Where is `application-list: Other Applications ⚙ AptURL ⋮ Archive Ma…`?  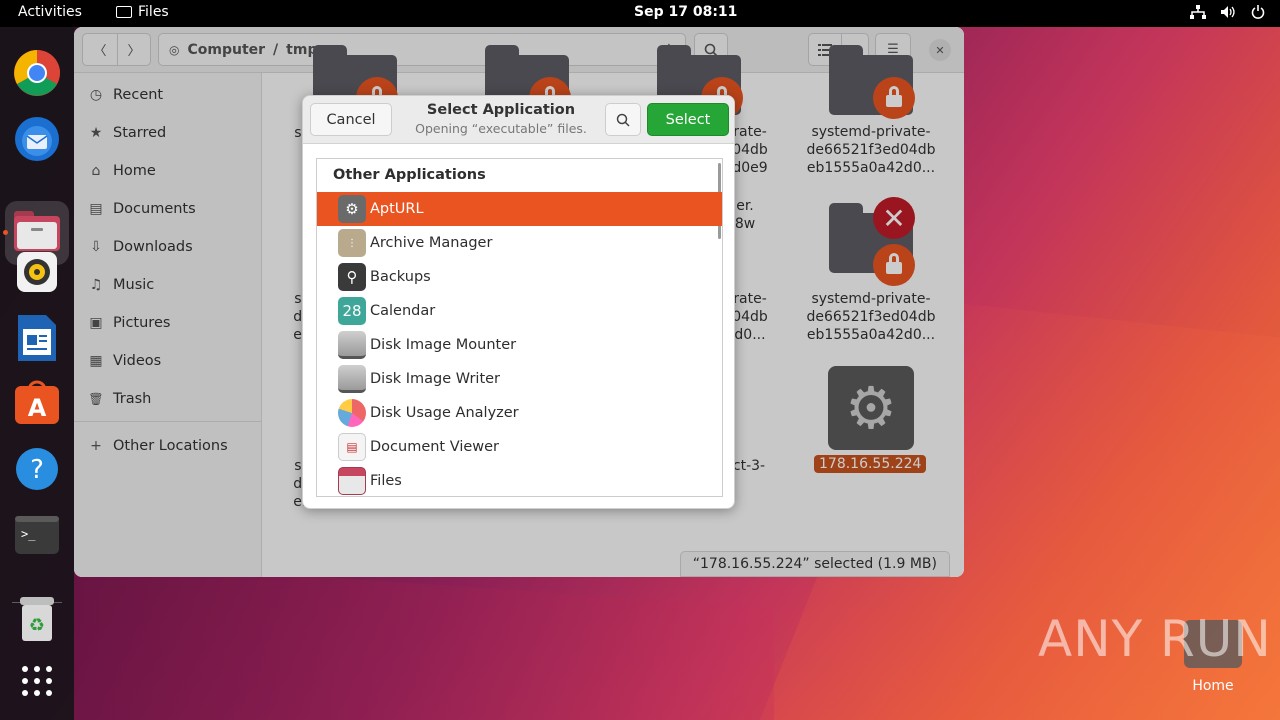 application-list: Other Applications ⚙ AptURL ⋮ Archive Ma… is located at coordinates (519, 327).